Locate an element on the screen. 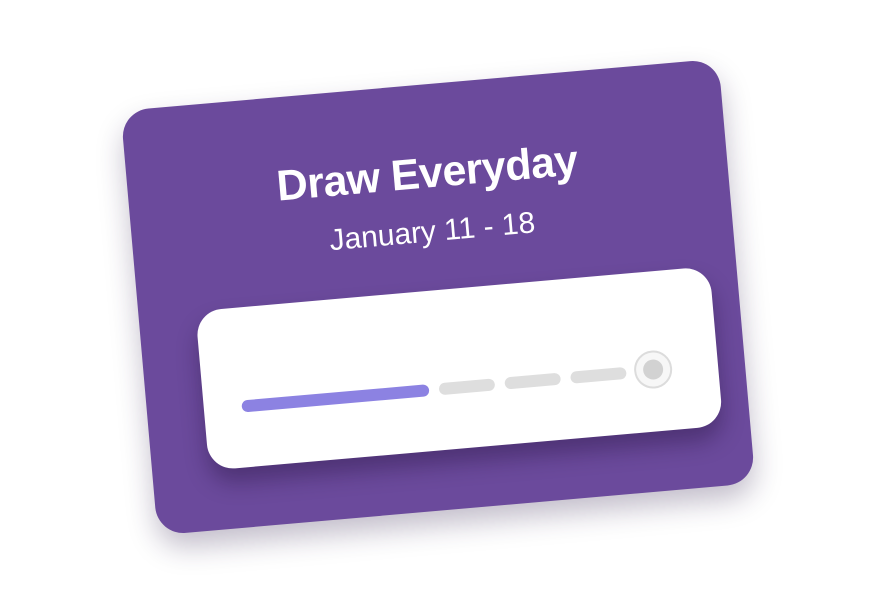  progress-track is located at coordinates (462, 385).